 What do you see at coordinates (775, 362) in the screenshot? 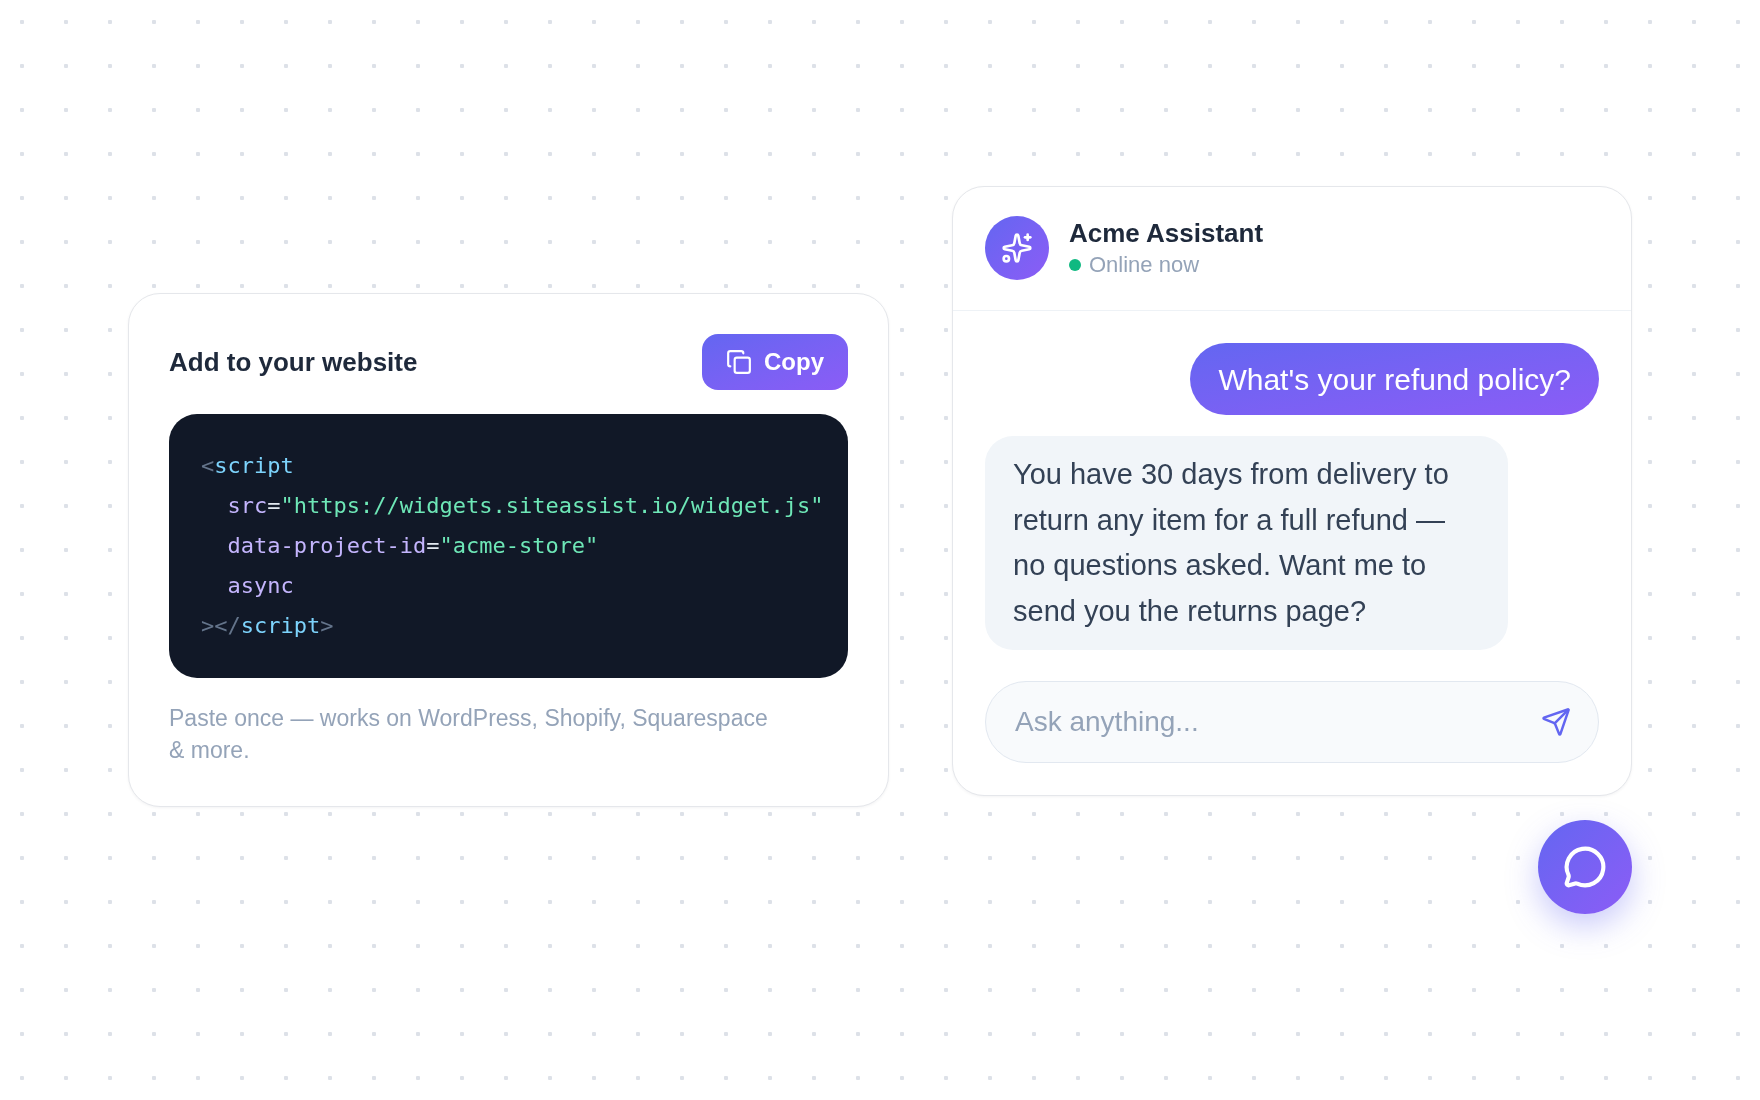
I see `copy-button: Copy` at bounding box center [775, 362].